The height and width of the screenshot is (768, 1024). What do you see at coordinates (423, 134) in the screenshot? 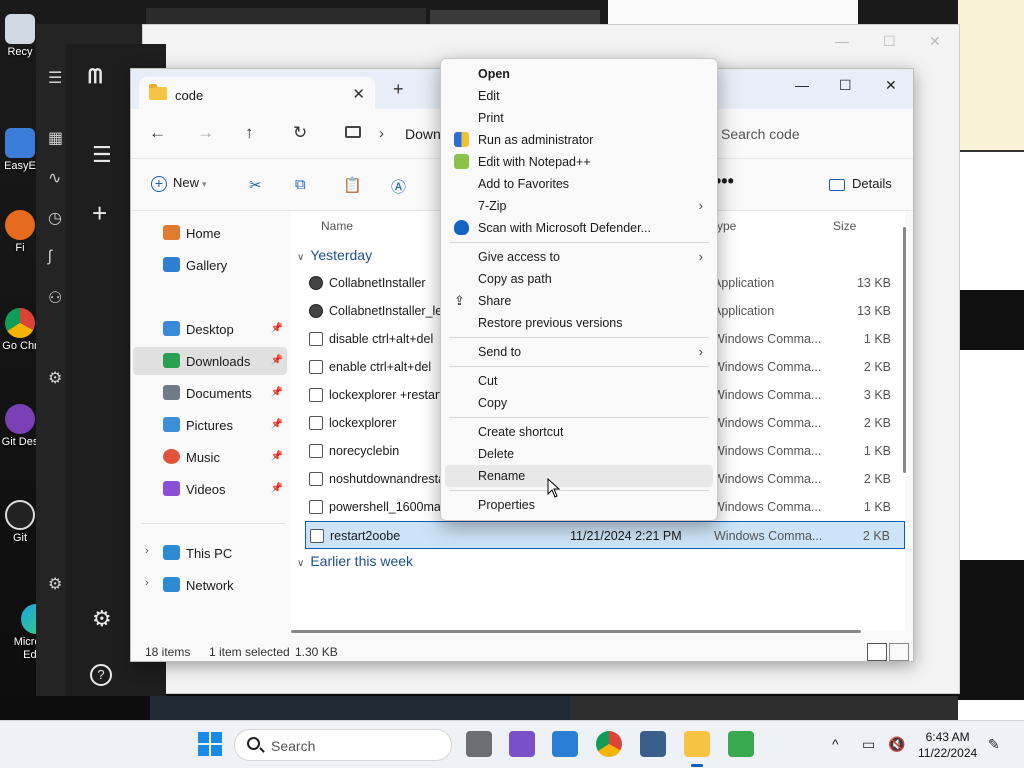
I see `breadcrumb-downloads: Down` at bounding box center [423, 134].